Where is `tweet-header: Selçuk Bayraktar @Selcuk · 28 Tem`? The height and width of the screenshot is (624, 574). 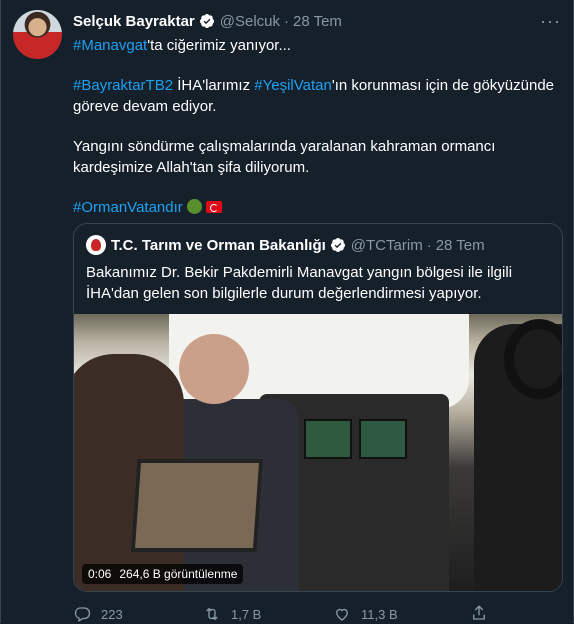
tweet-header: Selçuk Bayraktar @Selcuk · 28 Tem is located at coordinates (207, 21).